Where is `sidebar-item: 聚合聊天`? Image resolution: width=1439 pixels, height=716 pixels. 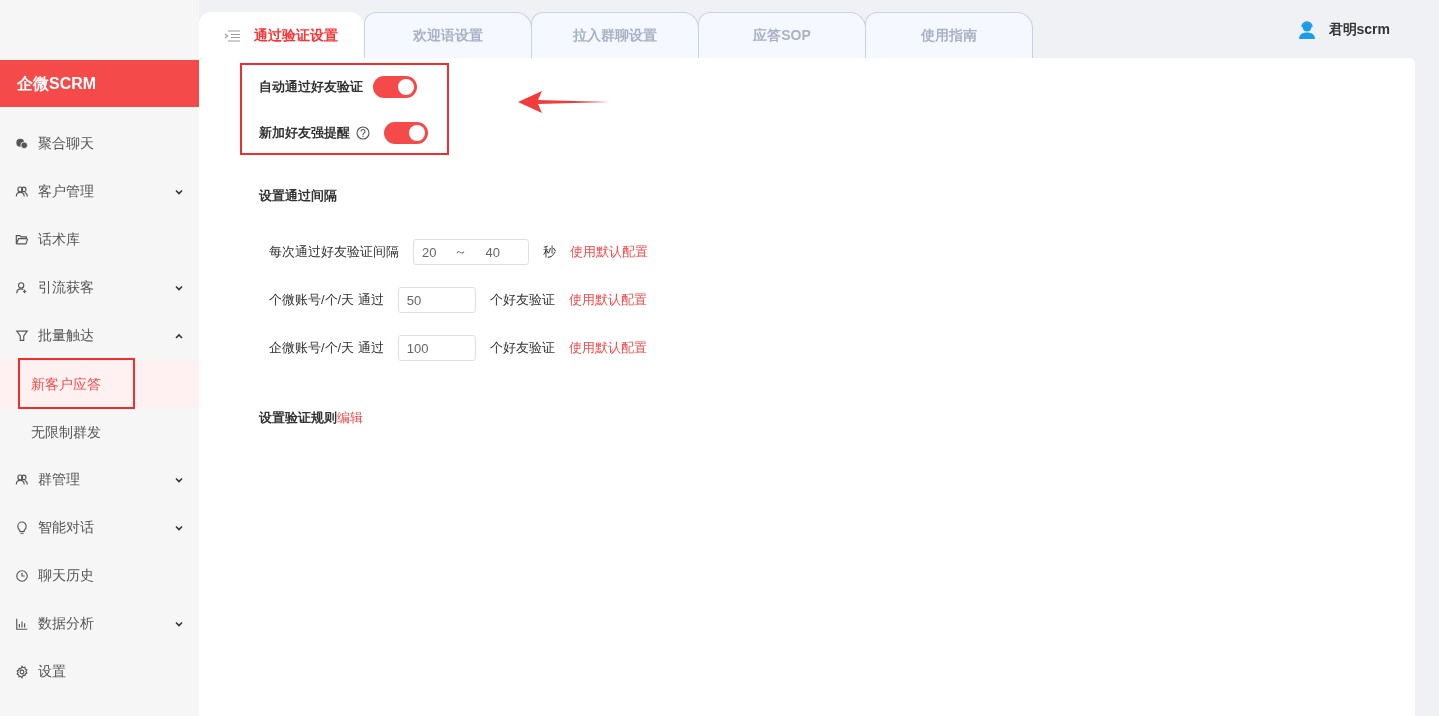 sidebar-item: 聚合聊天 is located at coordinates (99, 144).